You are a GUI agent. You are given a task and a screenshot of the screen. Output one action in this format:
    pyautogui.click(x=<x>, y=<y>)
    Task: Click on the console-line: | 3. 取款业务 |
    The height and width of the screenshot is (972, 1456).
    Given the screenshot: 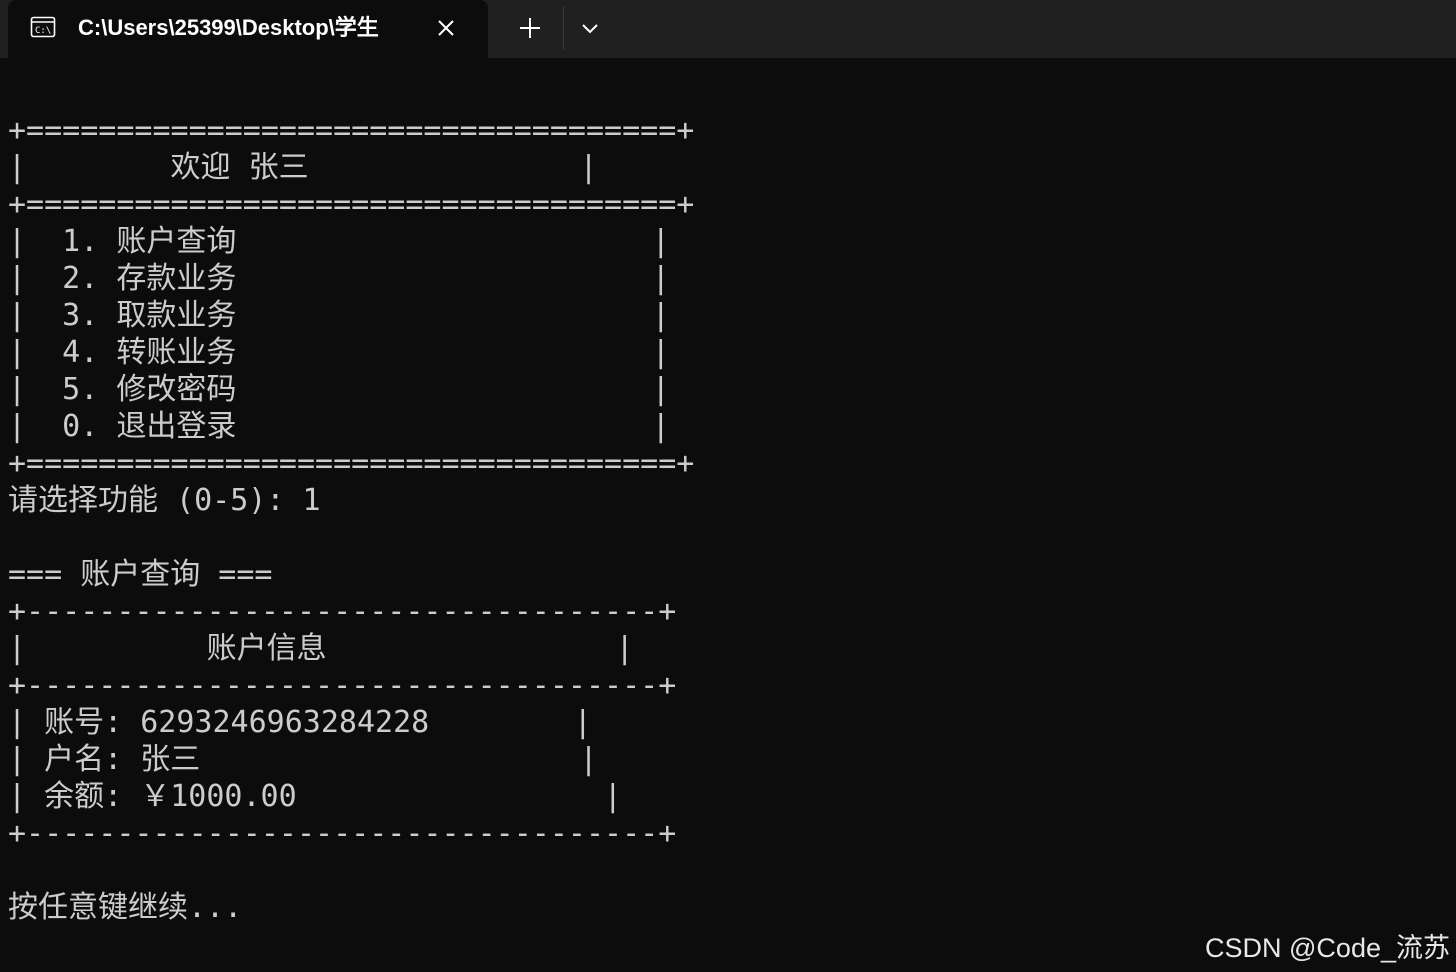 What is the action you would take?
    pyautogui.click(x=339, y=315)
    